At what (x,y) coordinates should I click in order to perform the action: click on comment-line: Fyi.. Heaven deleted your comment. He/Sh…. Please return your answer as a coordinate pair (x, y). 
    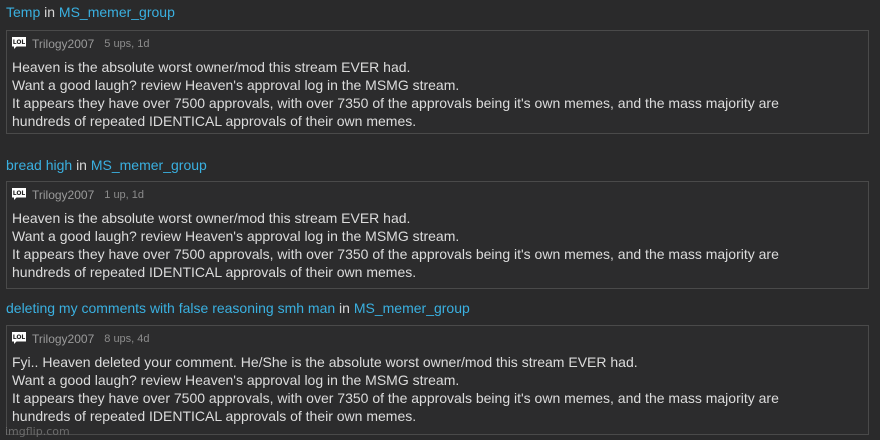
    Looking at the image, I should click on (325, 362).